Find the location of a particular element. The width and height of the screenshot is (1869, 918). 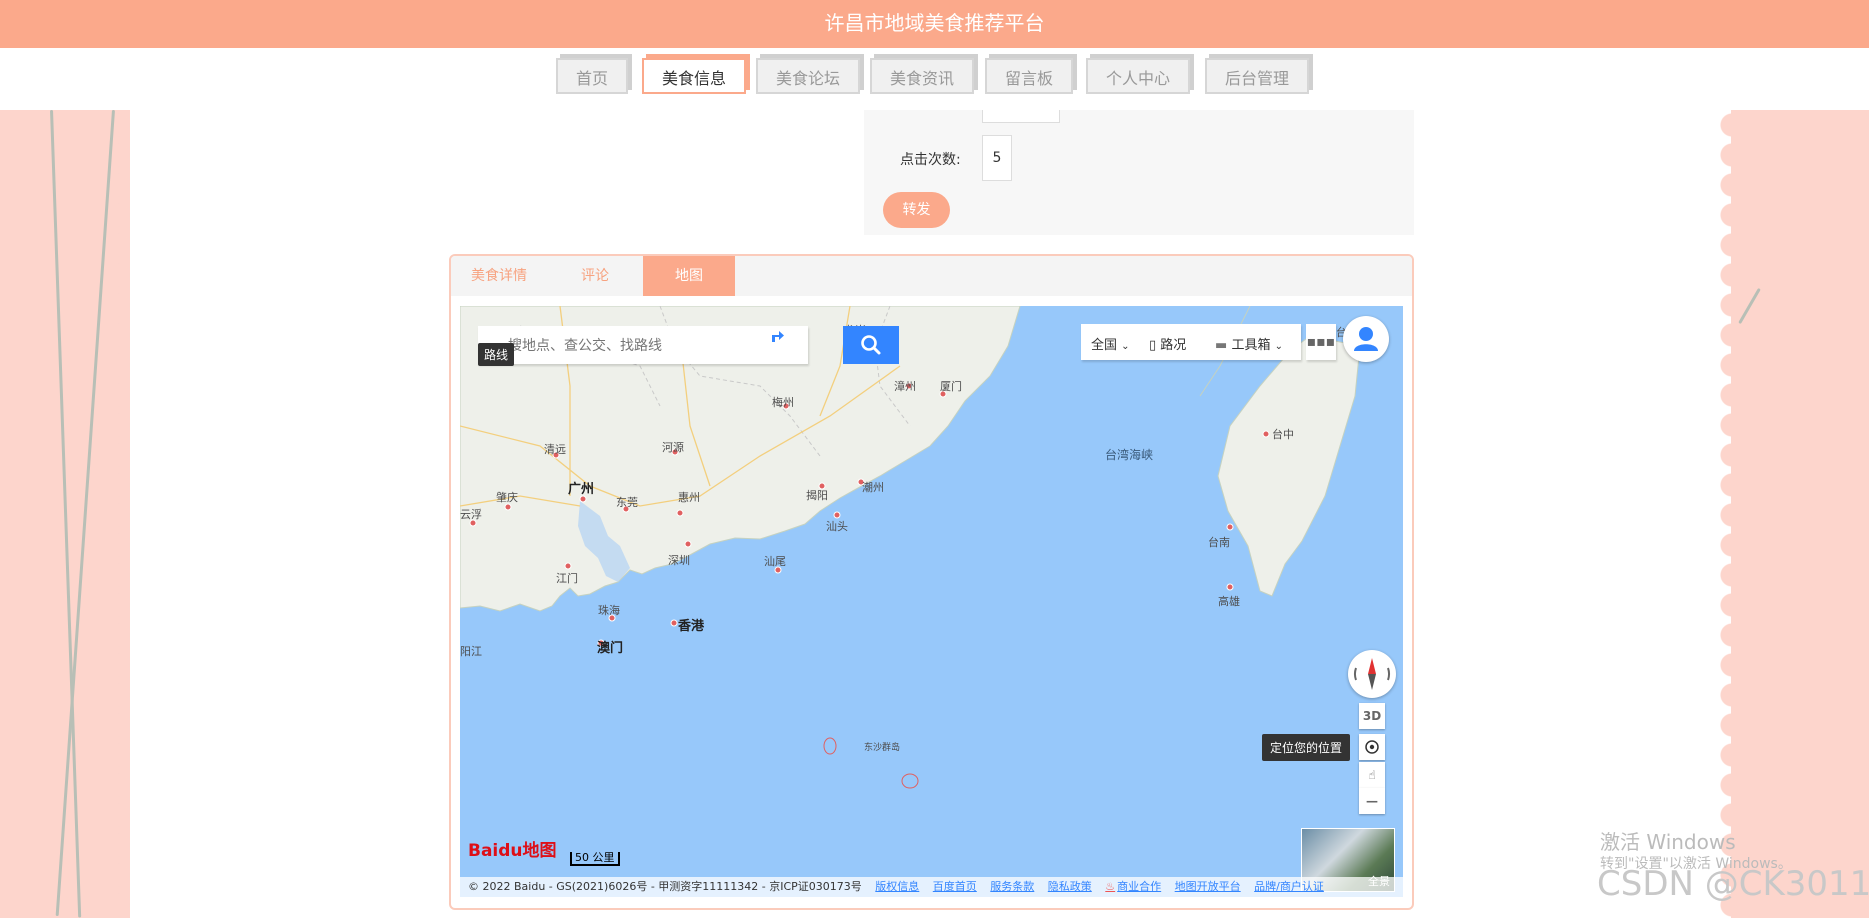

link-baidu-home: 百度首页 is located at coordinates (955, 886).